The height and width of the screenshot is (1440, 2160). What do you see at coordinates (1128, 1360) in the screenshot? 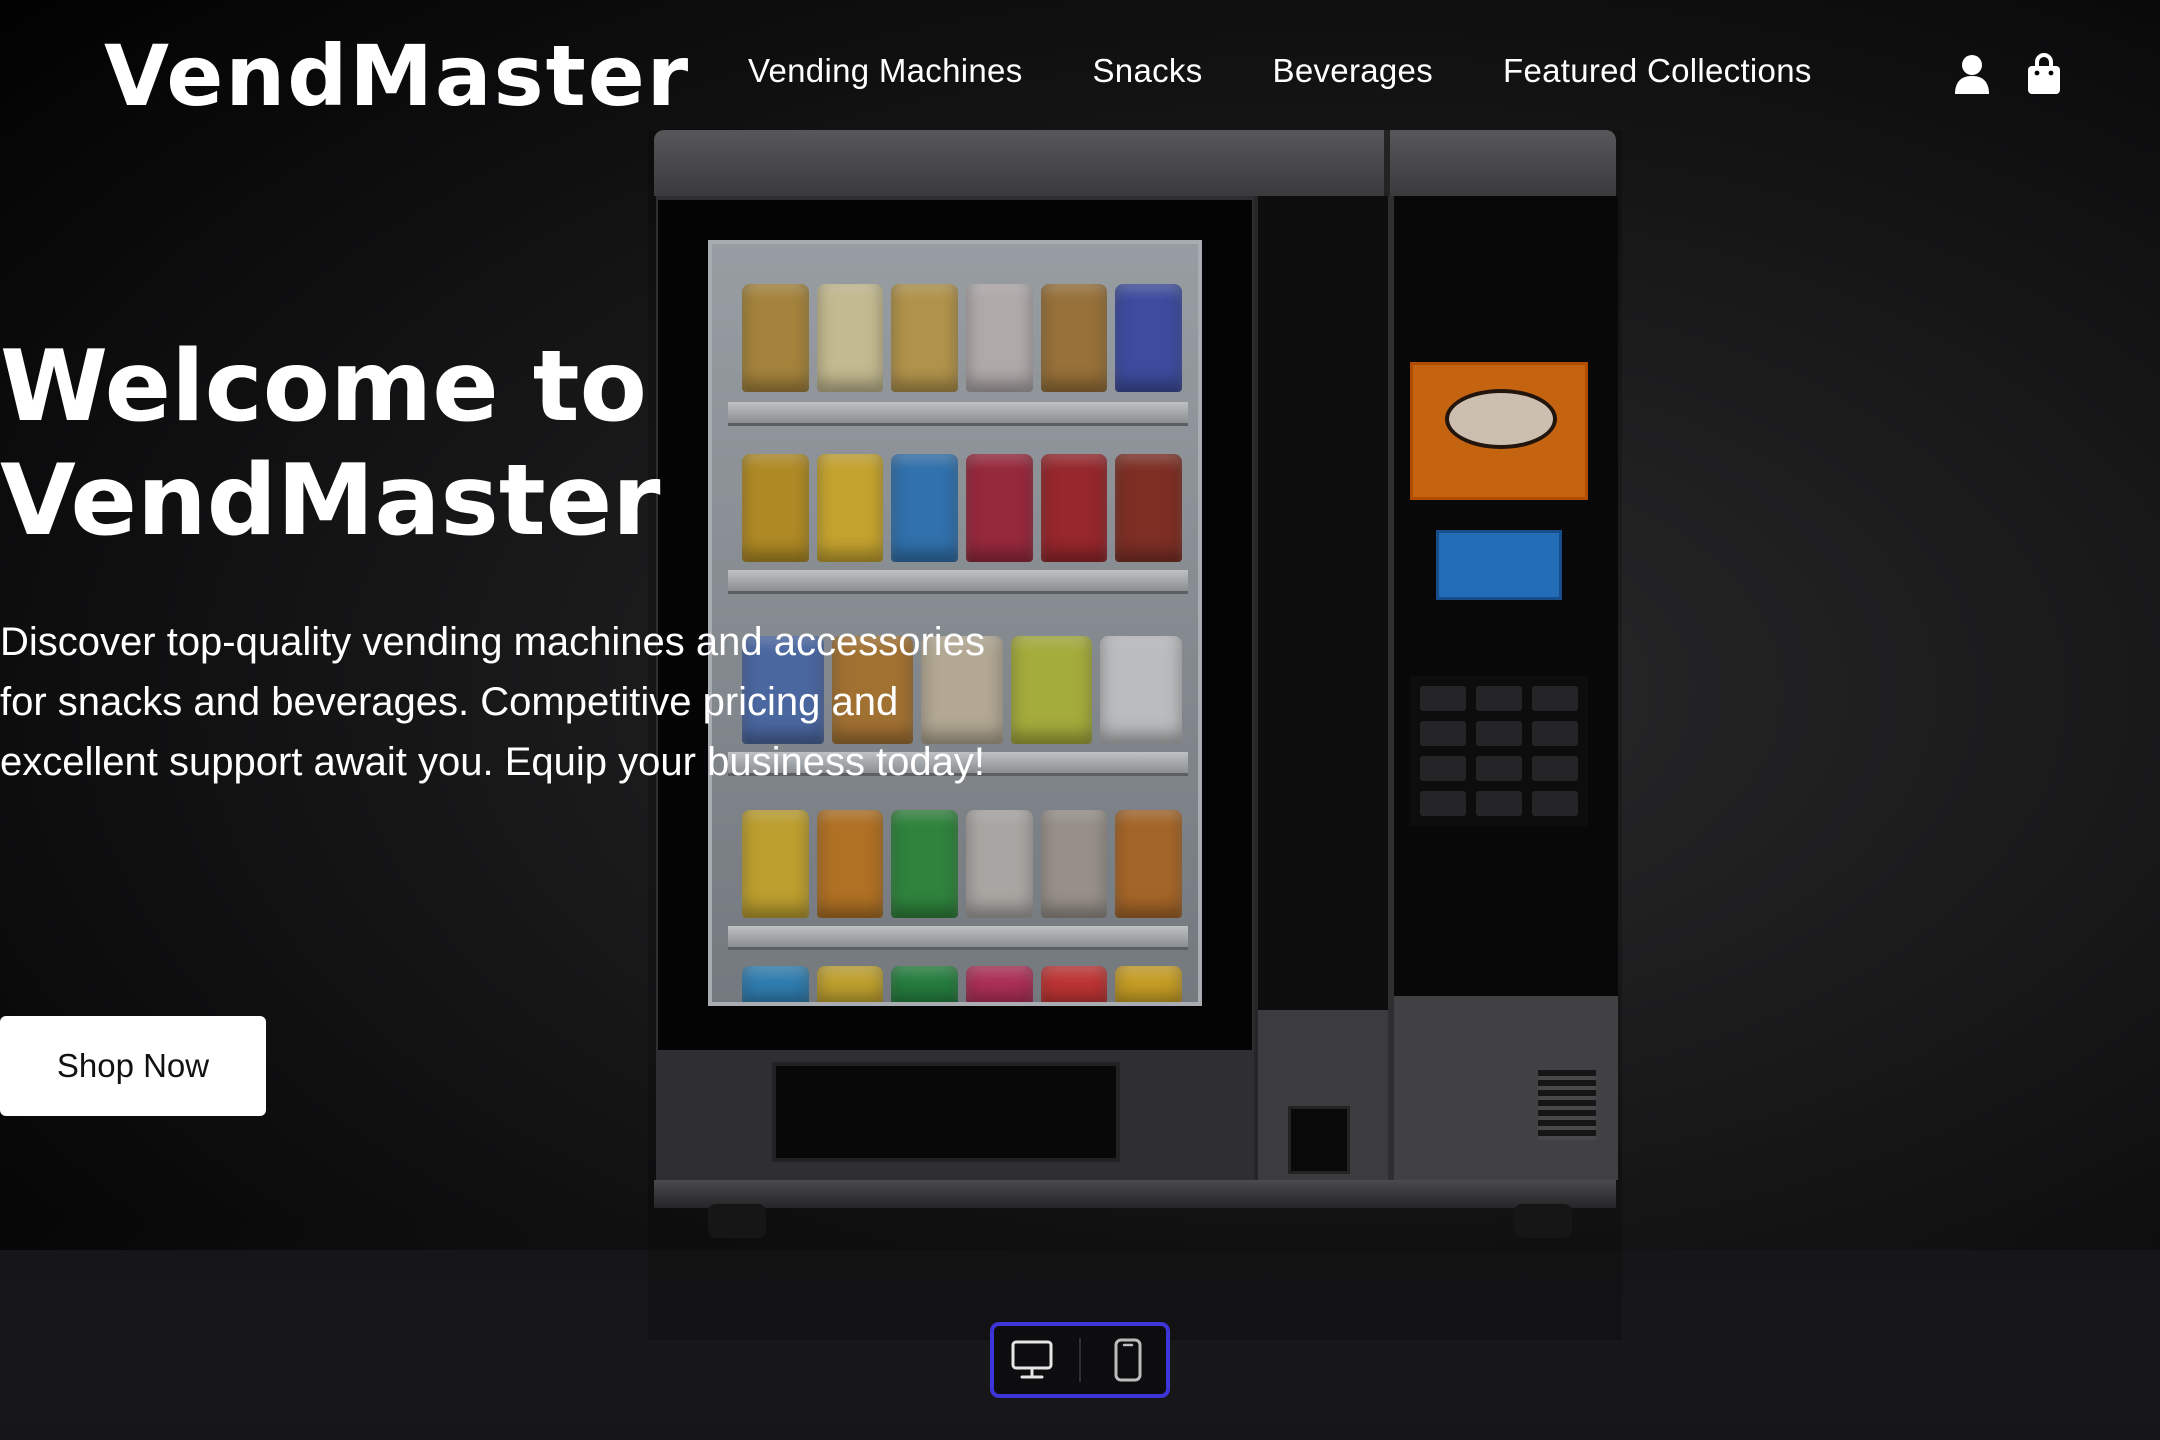
I see `mobile-icon` at bounding box center [1128, 1360].